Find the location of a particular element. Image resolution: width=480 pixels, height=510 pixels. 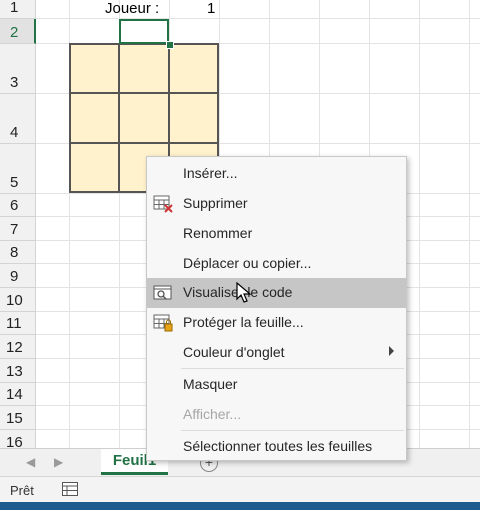

row-header-11: 11 is located at coordinates (18, 323).